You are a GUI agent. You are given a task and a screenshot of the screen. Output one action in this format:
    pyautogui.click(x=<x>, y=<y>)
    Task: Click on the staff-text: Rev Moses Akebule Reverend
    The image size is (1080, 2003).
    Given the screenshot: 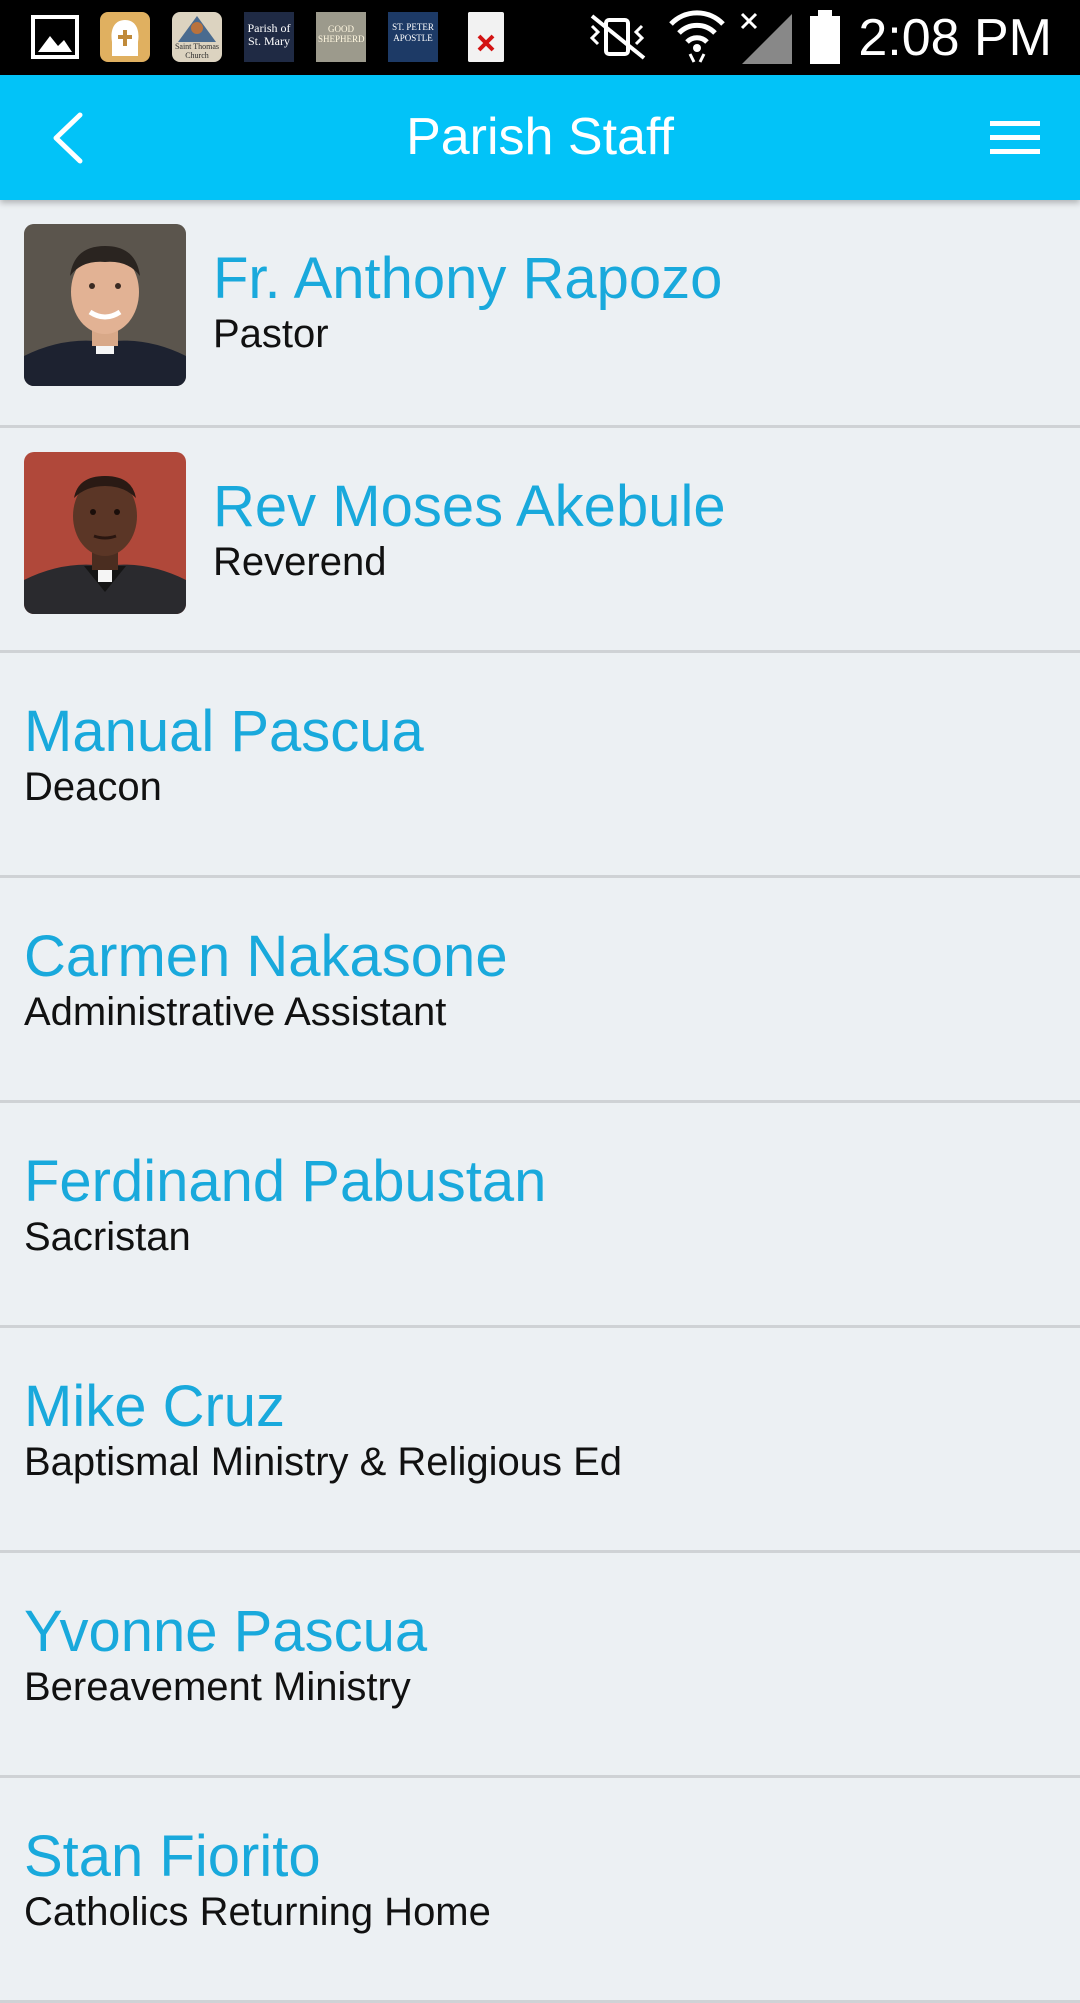 What is the action you would take?
    pyautogui.click(x=634, y=529)
    